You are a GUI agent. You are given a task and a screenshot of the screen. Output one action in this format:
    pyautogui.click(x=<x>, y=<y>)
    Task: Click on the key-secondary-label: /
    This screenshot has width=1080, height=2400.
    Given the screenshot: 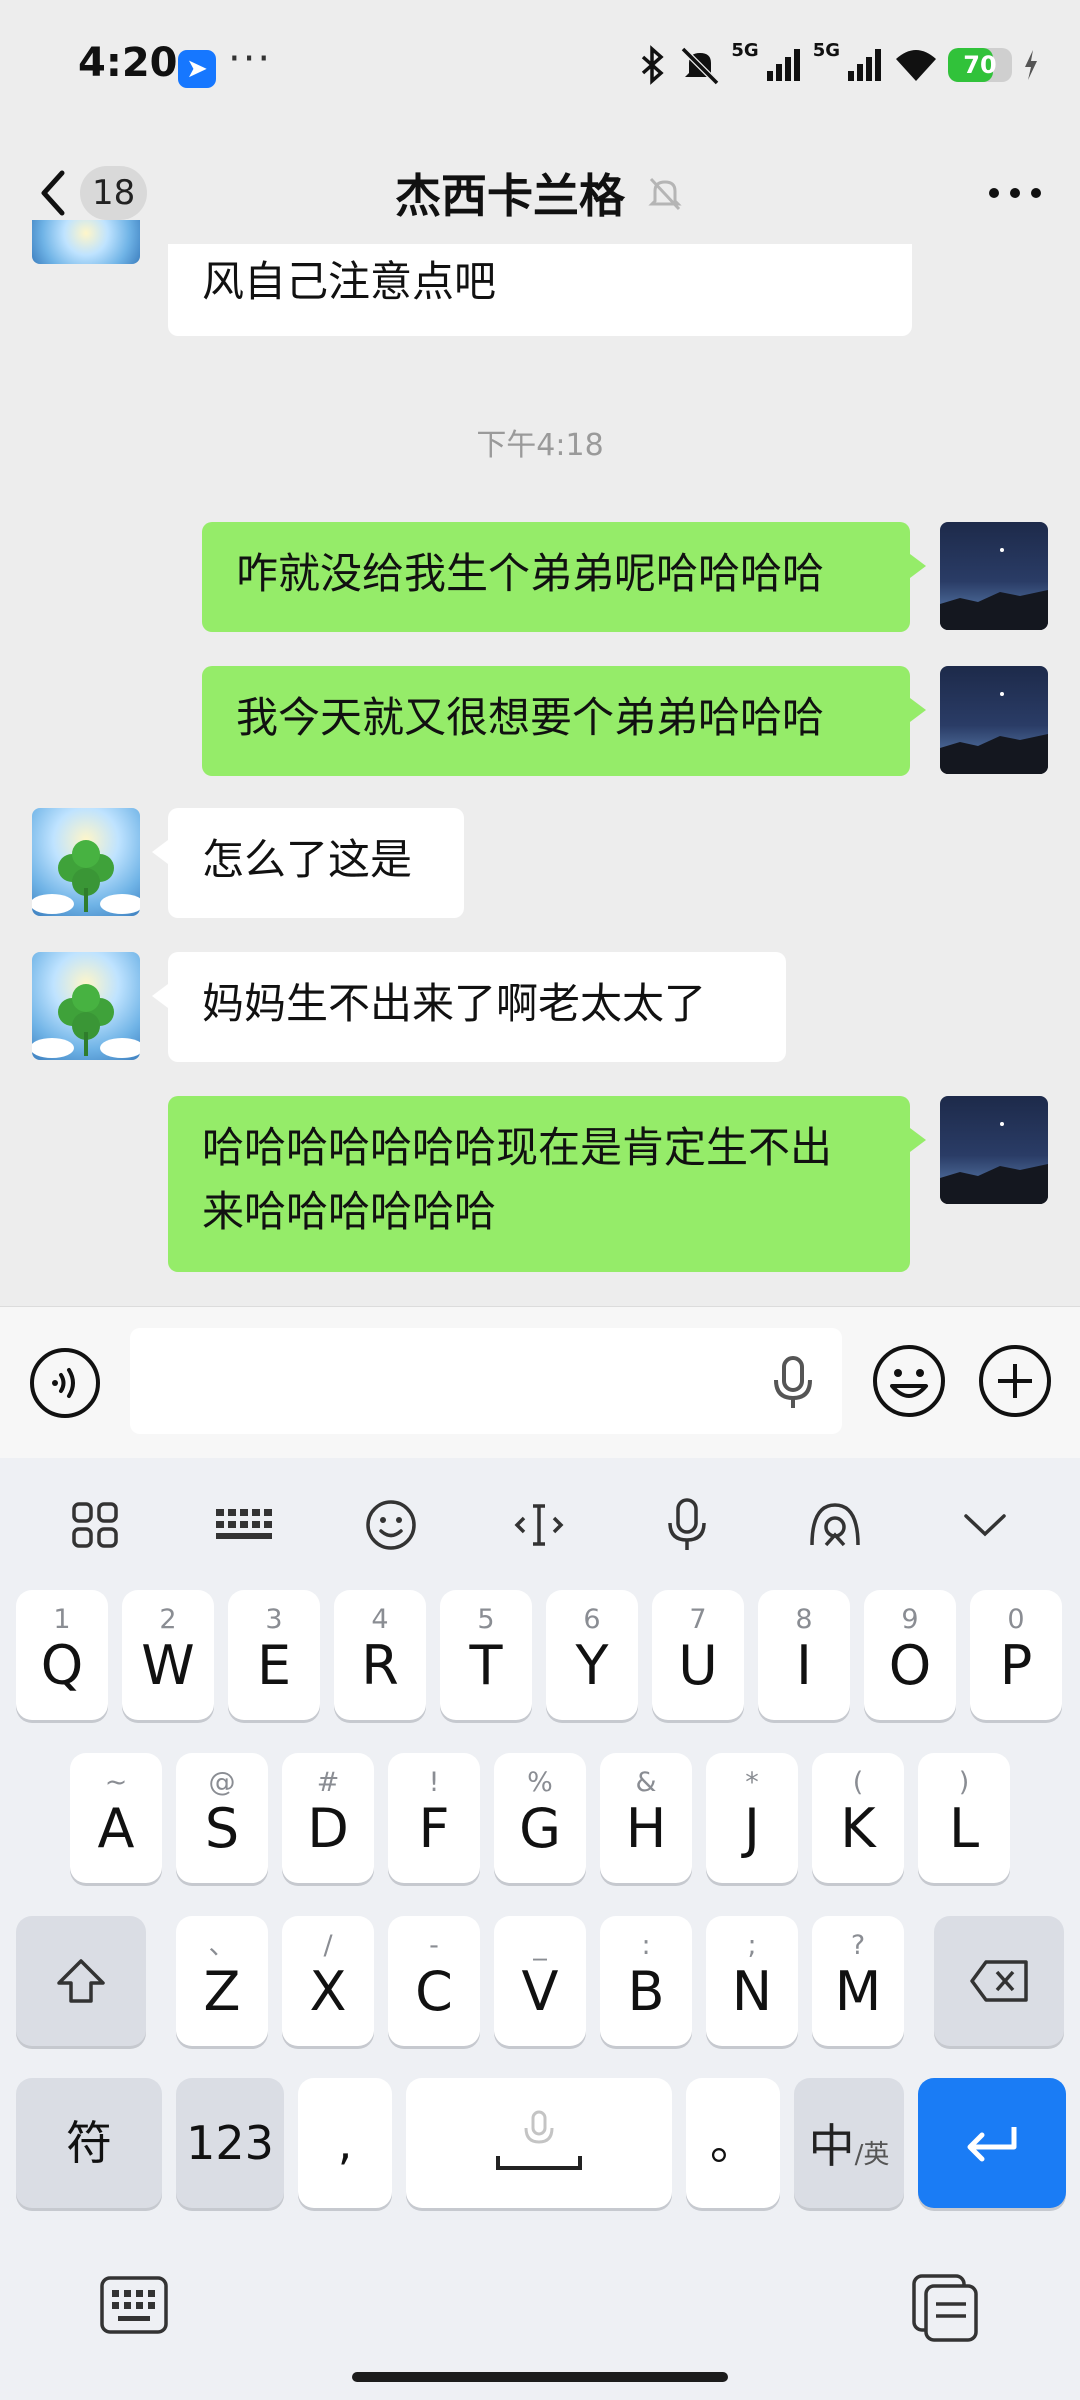 What is the action you would take?
    pyautogui.click(x=328, y=1945)
    